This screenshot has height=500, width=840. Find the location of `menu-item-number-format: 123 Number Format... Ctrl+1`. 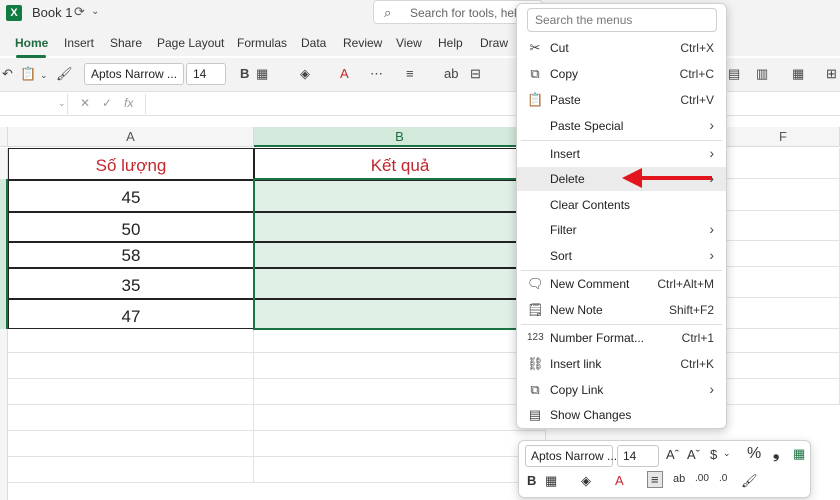

menu-item-number-format: 123 Number Format... Ctrl+1 is located at coordinates (621, 338).